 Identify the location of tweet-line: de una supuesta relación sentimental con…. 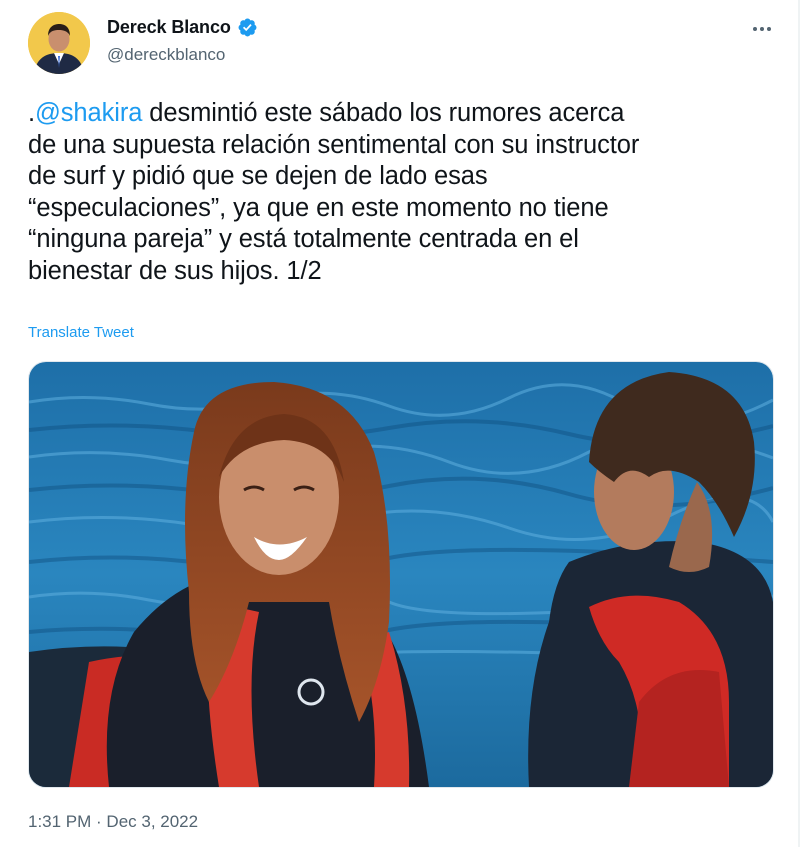
(334, 144).